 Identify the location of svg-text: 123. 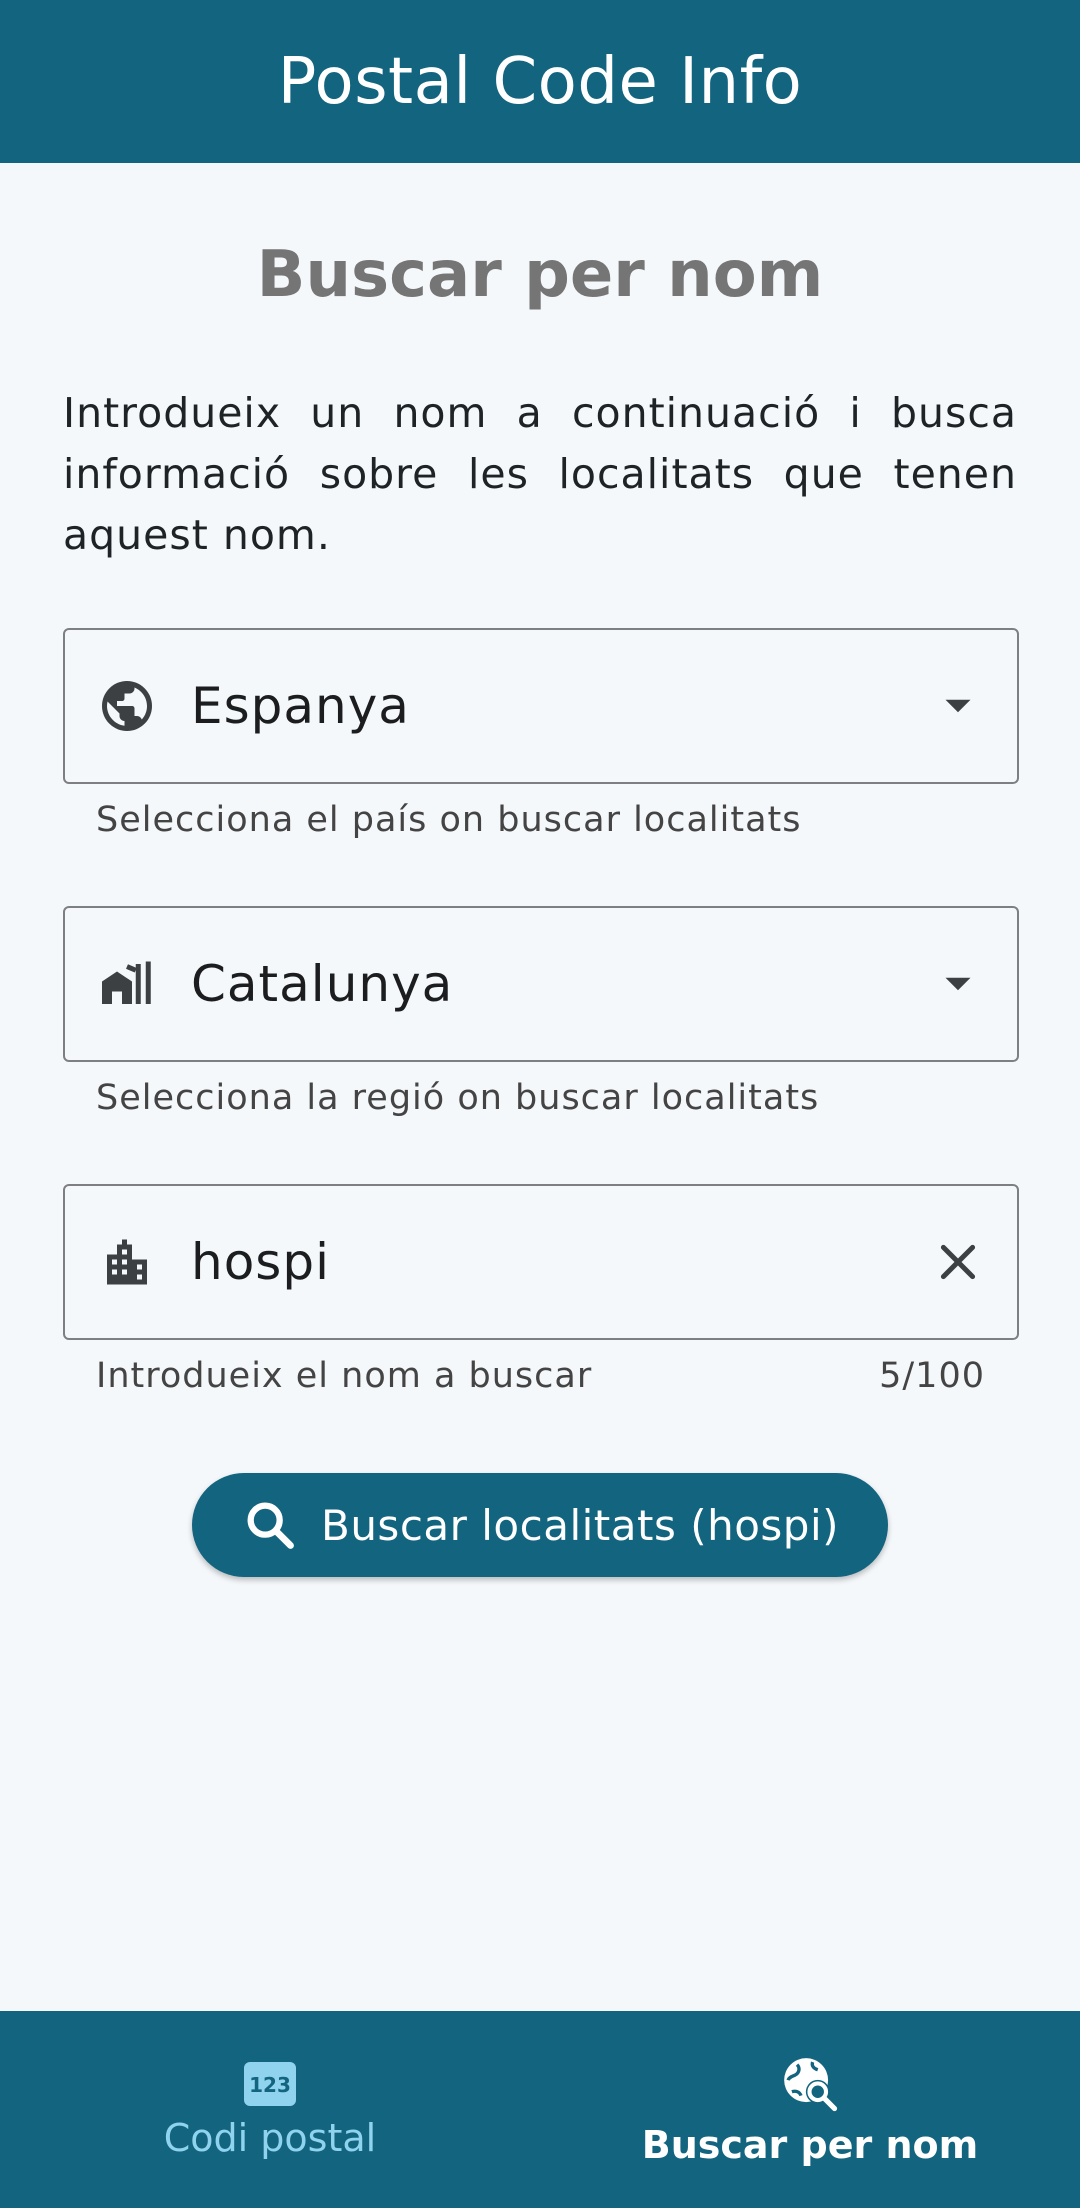
(270, 2085).